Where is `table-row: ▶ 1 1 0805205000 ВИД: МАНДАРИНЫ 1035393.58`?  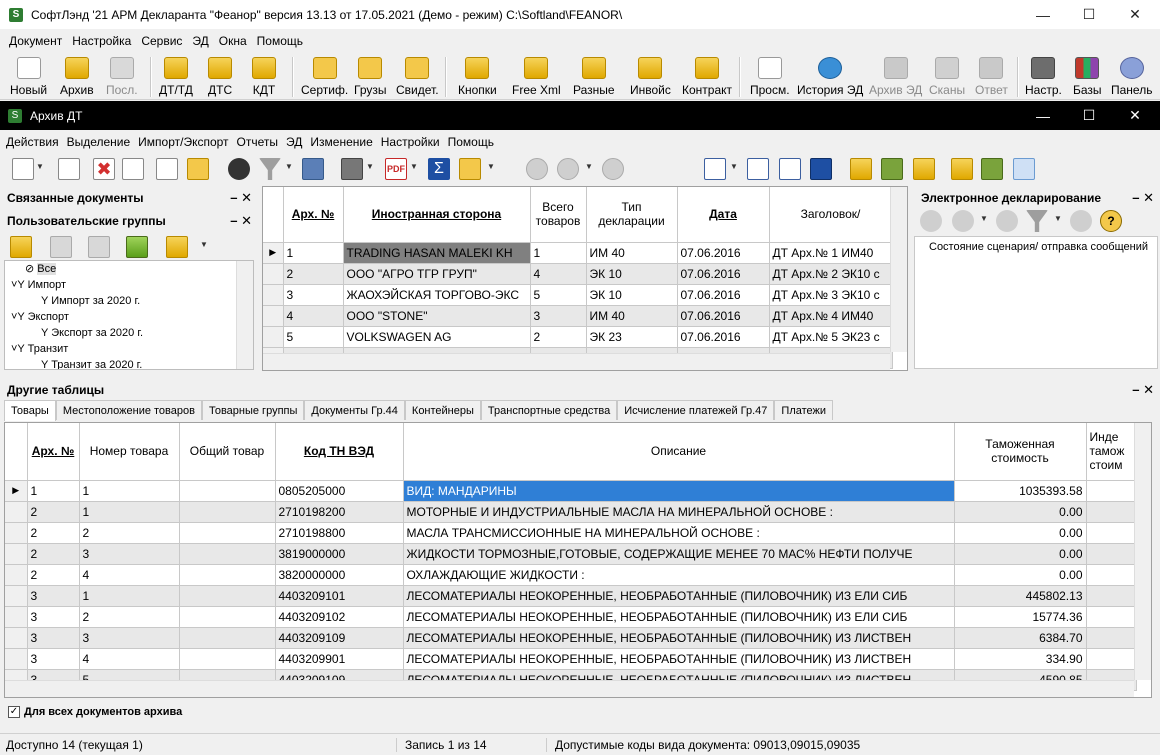 table-row: ▶ 1 1 0805205000 ВИД: МАНДАРИНЫ 1035393.58 is located at coordinates (571, 491).